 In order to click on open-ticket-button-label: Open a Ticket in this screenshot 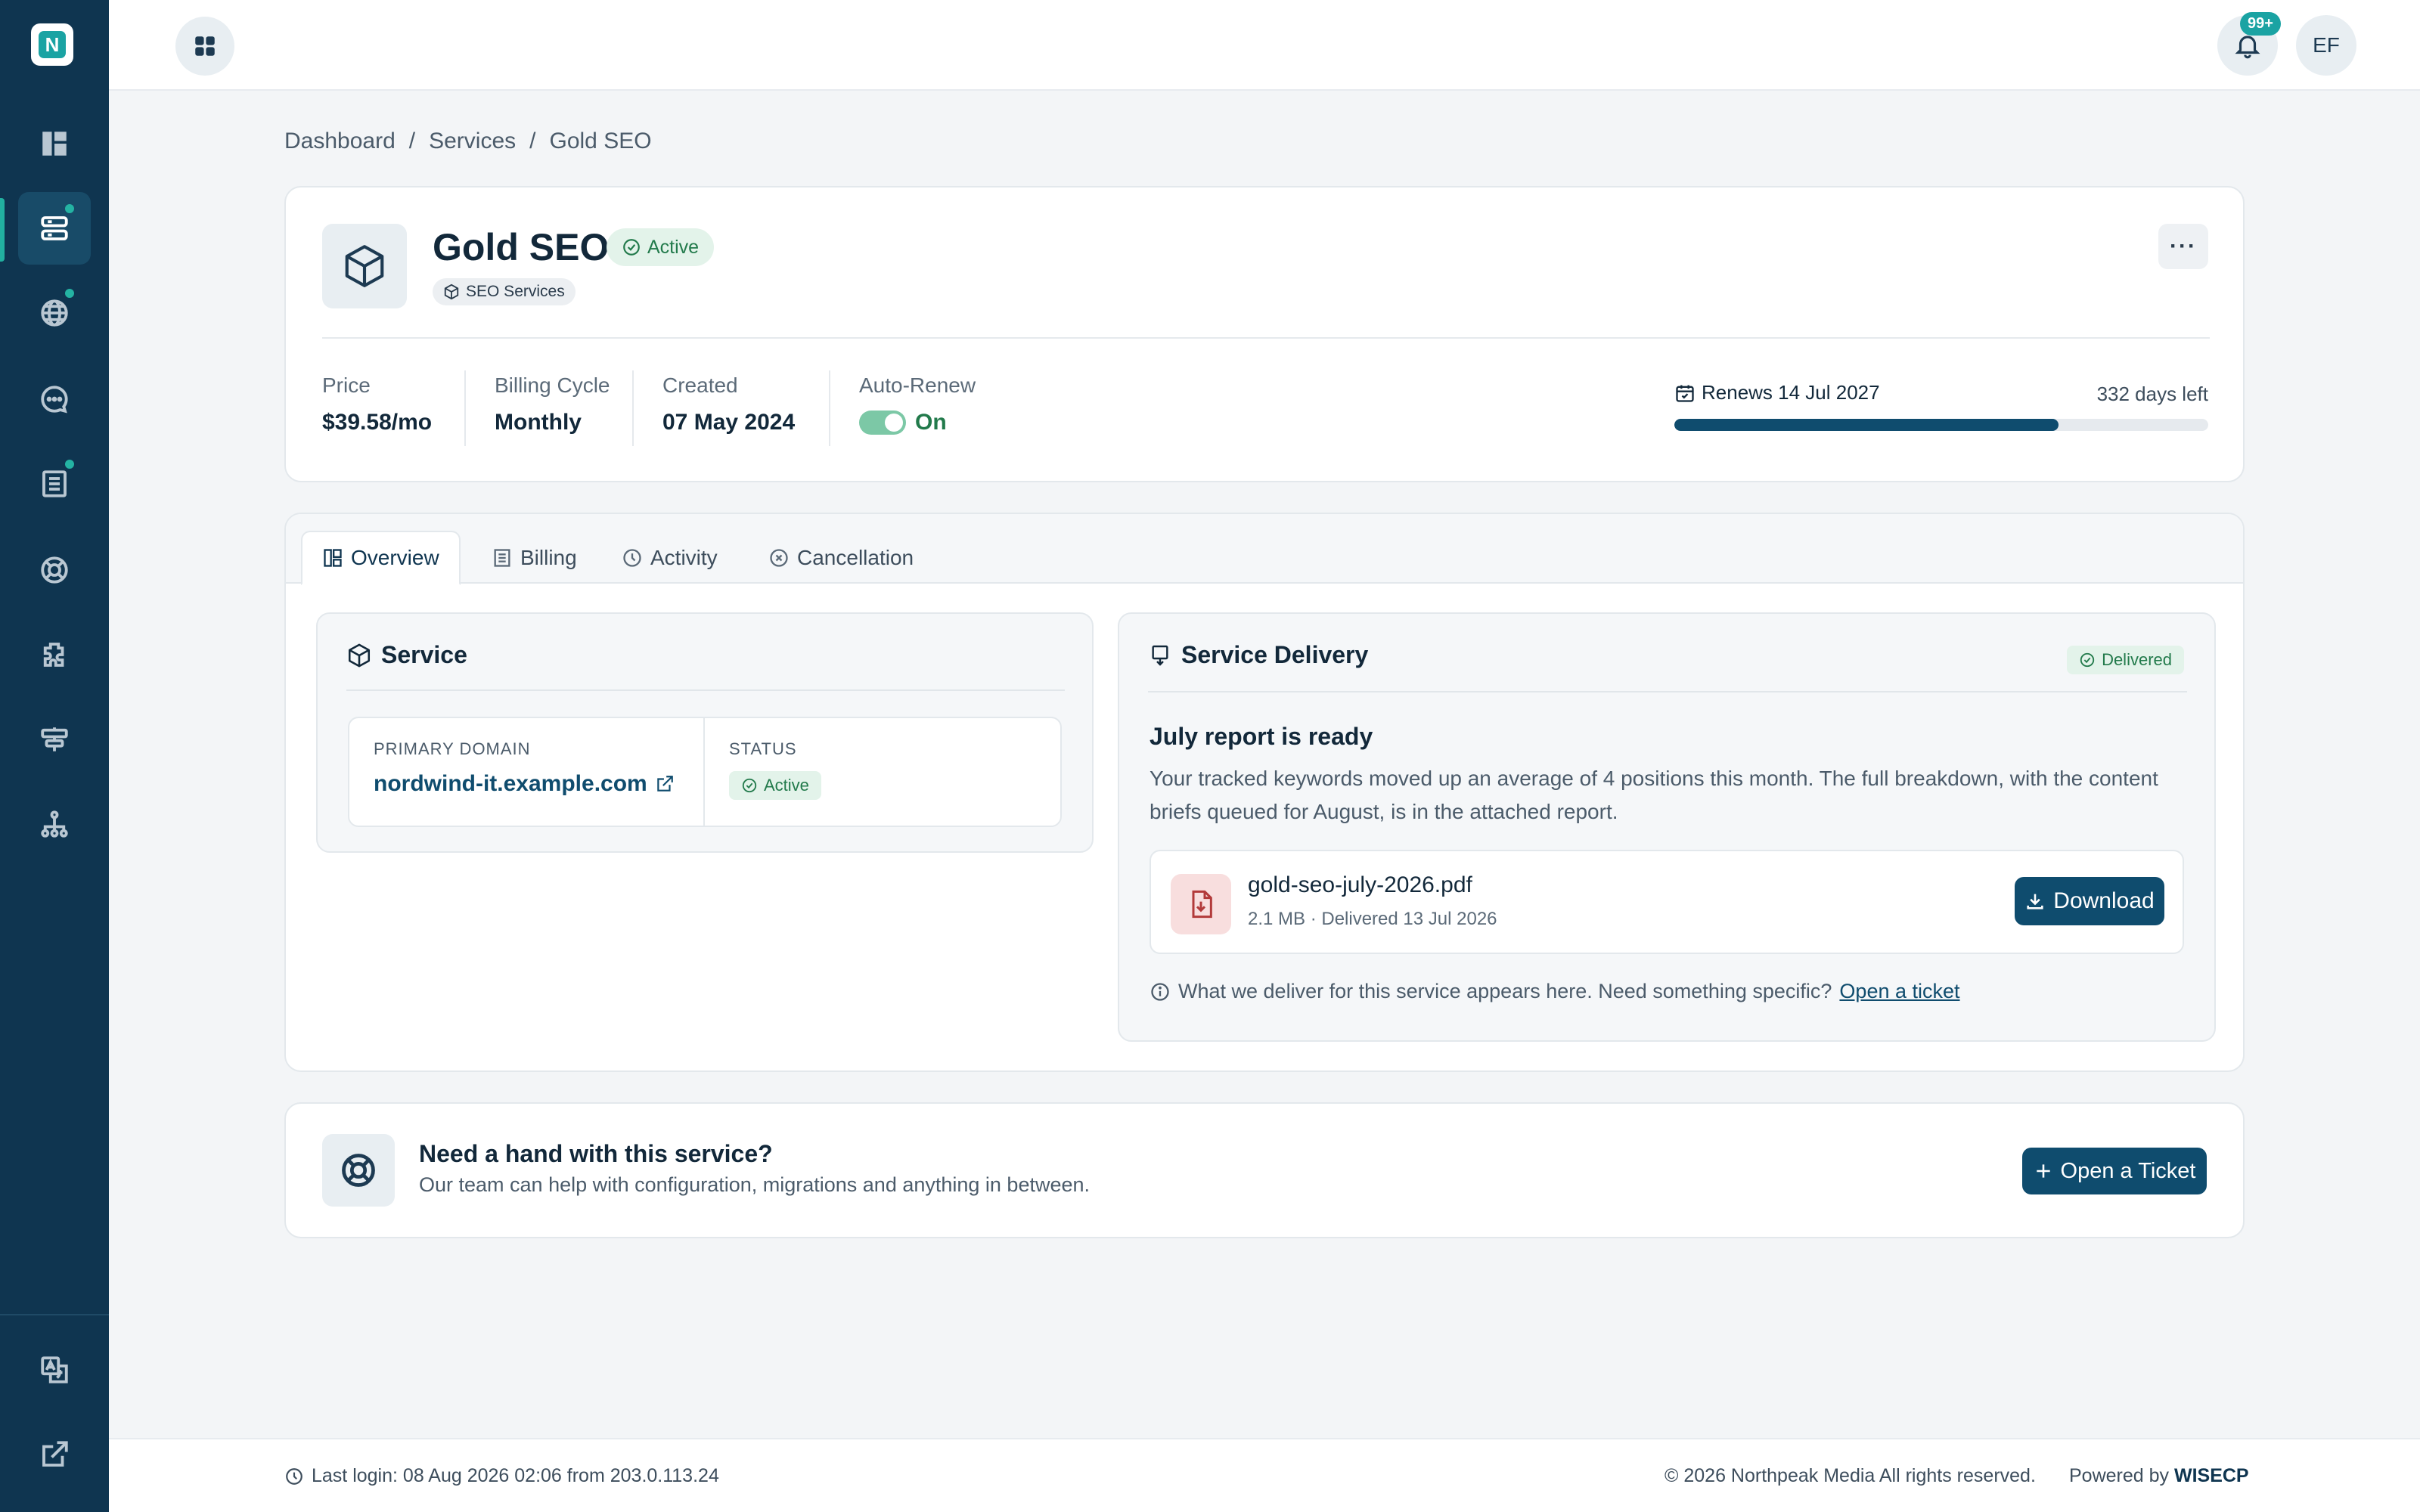, I will do `click(2128, 1170)`.